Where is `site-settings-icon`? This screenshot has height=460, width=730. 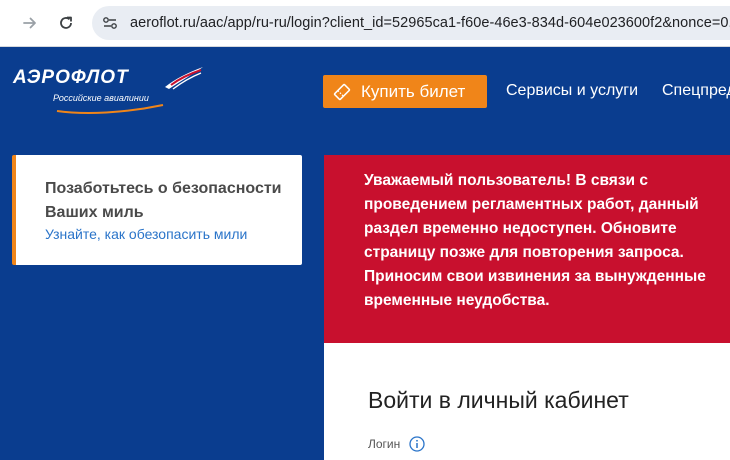 site-settings-icon is located at coordinates (110, 23).